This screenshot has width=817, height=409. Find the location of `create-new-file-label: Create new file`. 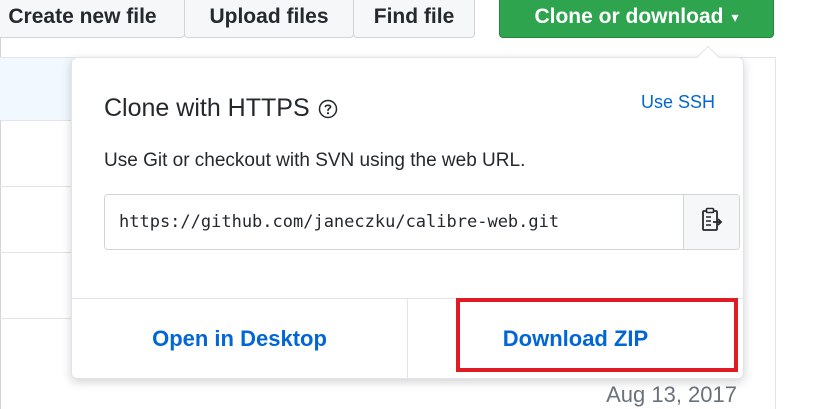

create-new-file-label: Create new file is located at coordinates (82, 16).